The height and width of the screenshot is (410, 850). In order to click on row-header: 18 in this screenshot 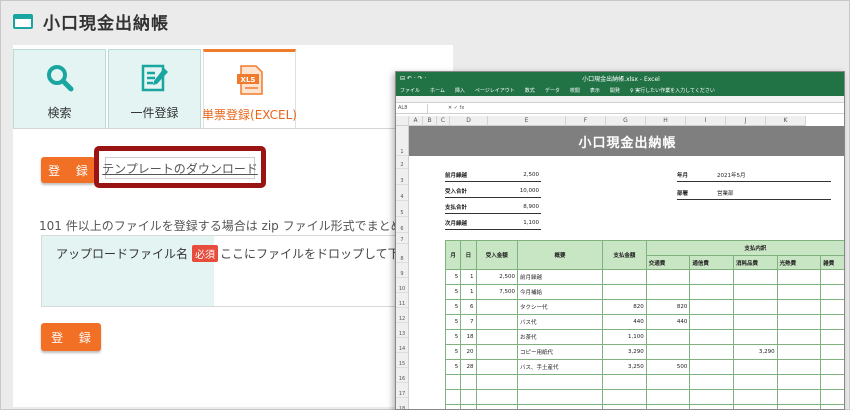, I will do `click(402, 403)`.